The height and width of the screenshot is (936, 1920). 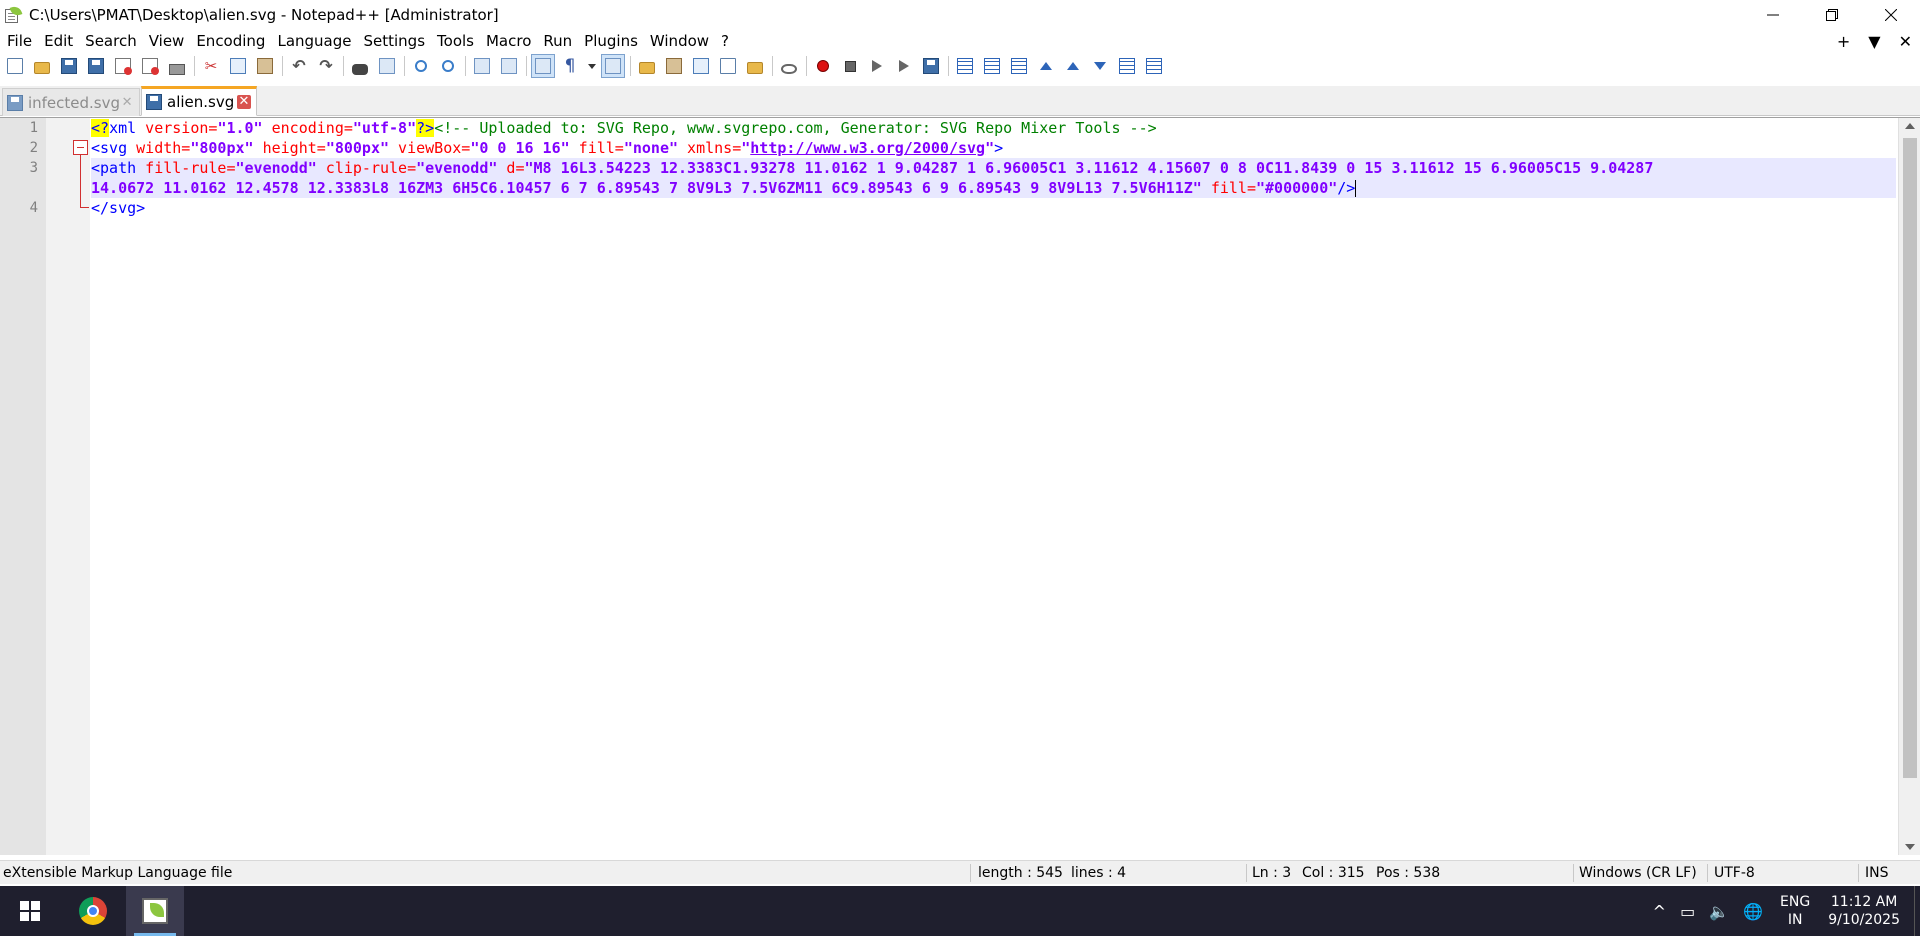 What do you see at coordinates (313, 41) in the screenshot?
I see `menu-language: Language` at bounding box center [313, 41].